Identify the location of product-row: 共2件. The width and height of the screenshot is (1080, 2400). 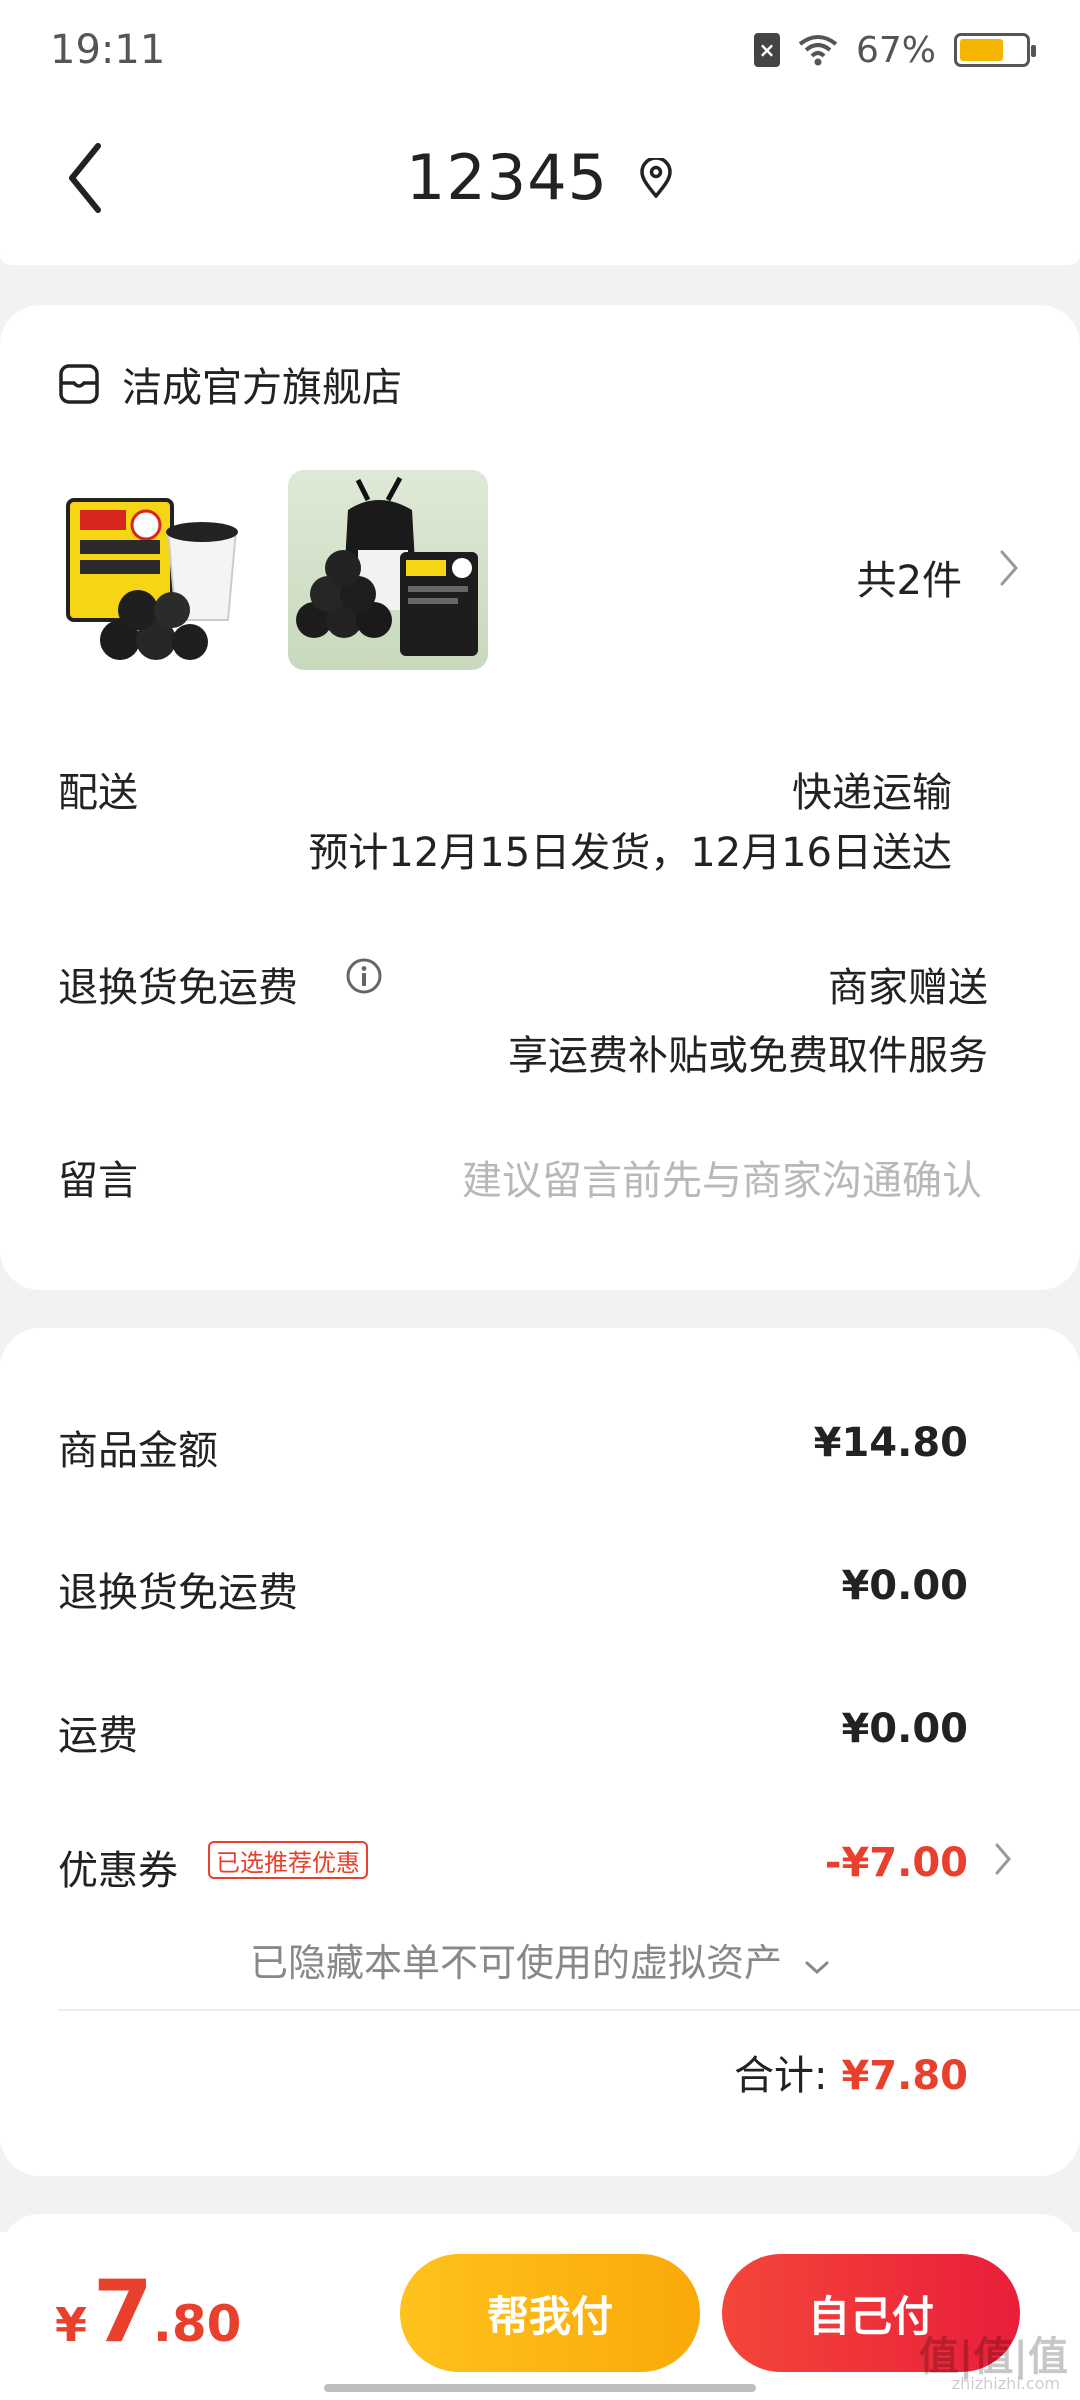
(540, 570).